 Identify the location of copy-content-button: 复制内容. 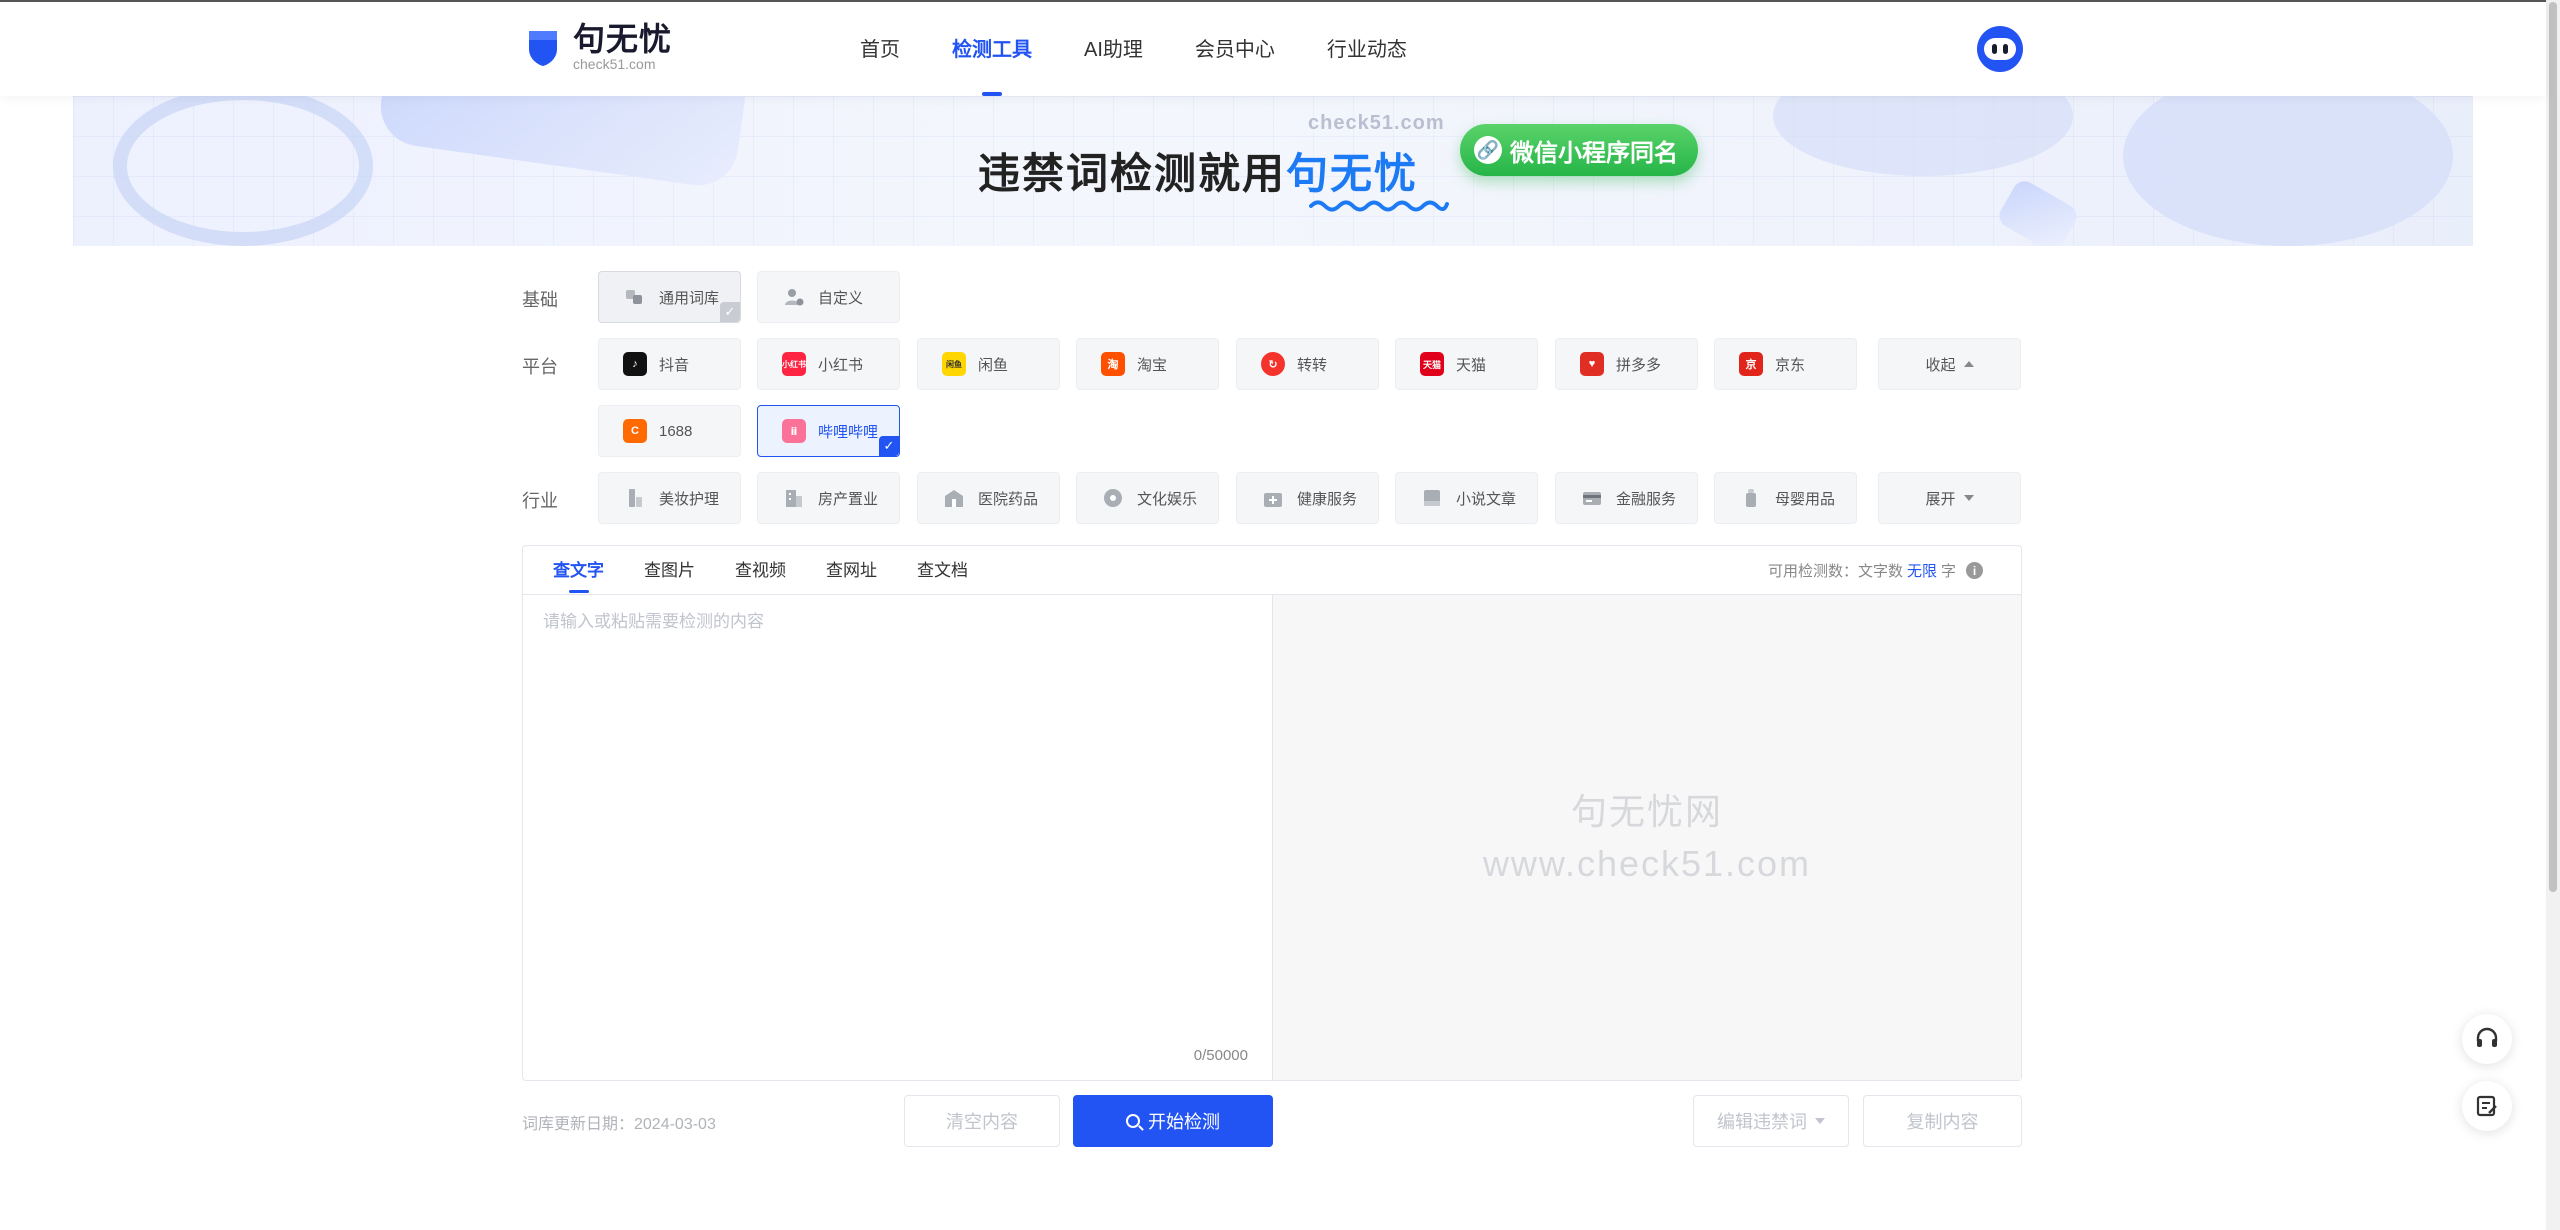
(1942, 1121).